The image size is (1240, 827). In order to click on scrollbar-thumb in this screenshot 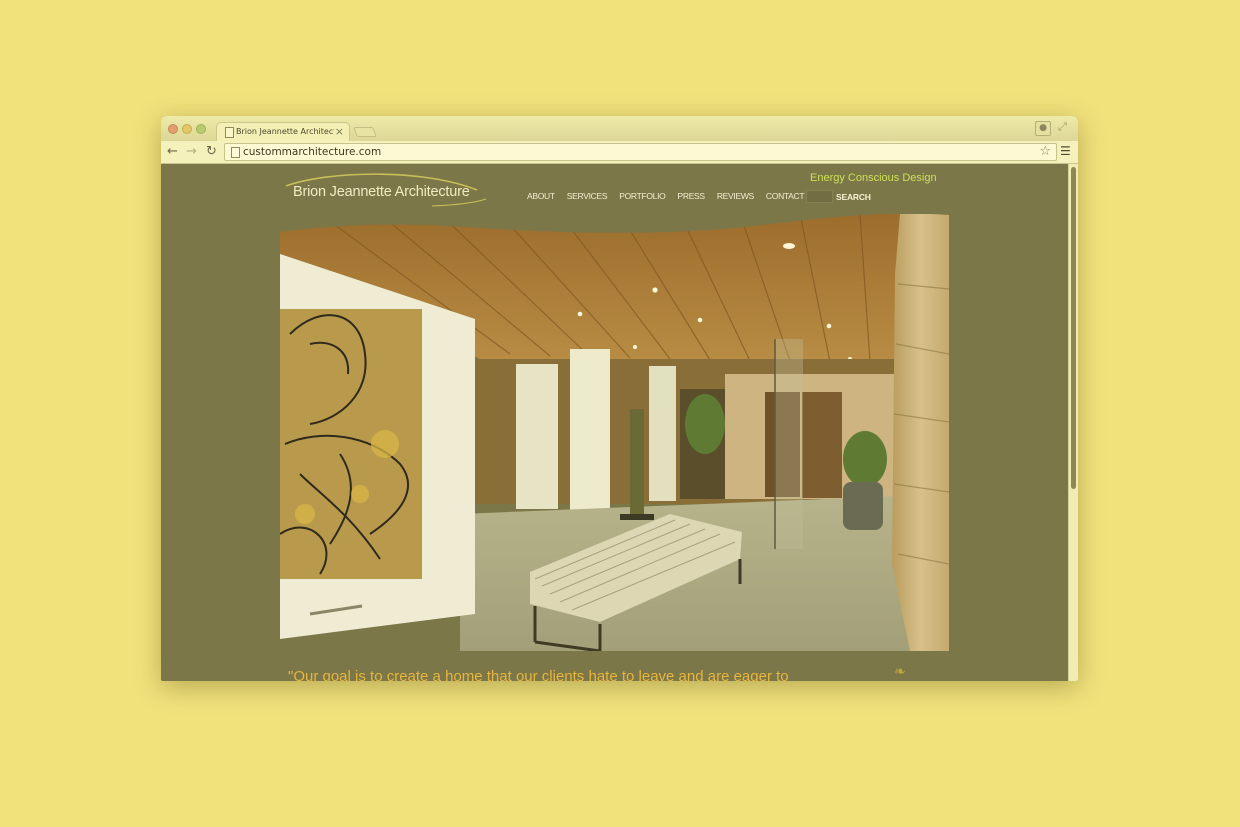, I will do `click(1073, 328)`.